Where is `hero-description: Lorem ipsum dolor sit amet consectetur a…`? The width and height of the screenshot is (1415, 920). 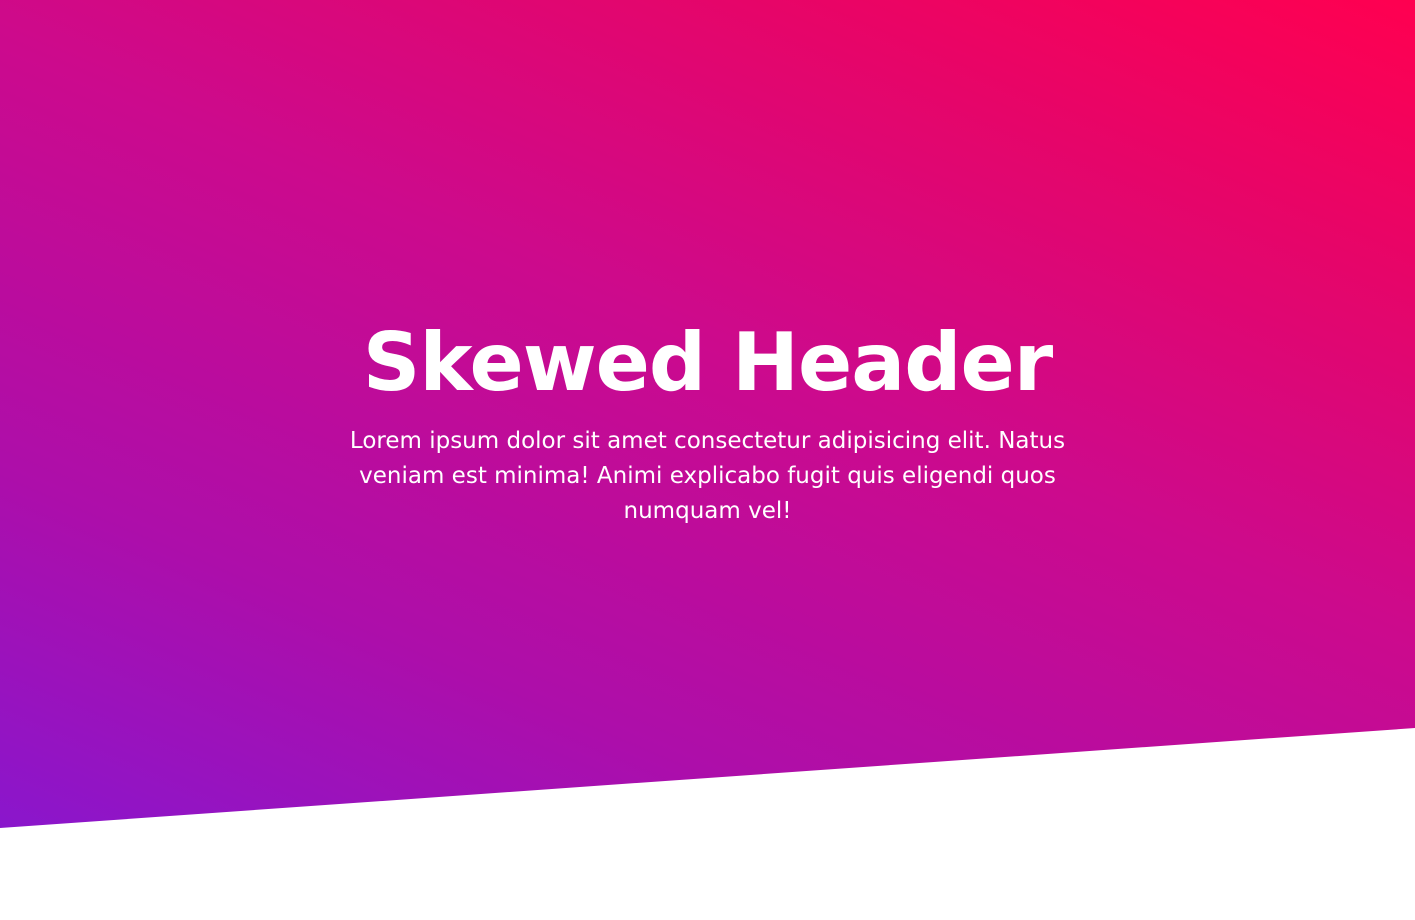
hero-description: Lorem ipsum dolor sit amet consectetur a… is located at coordinates (707, 476).